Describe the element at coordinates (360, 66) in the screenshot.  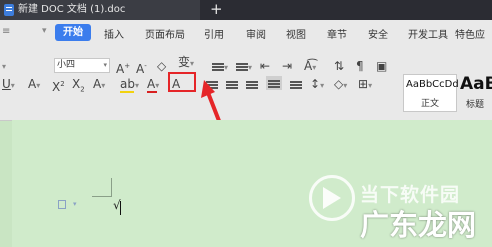
I see `show-marks-icon: ¶` at that location.